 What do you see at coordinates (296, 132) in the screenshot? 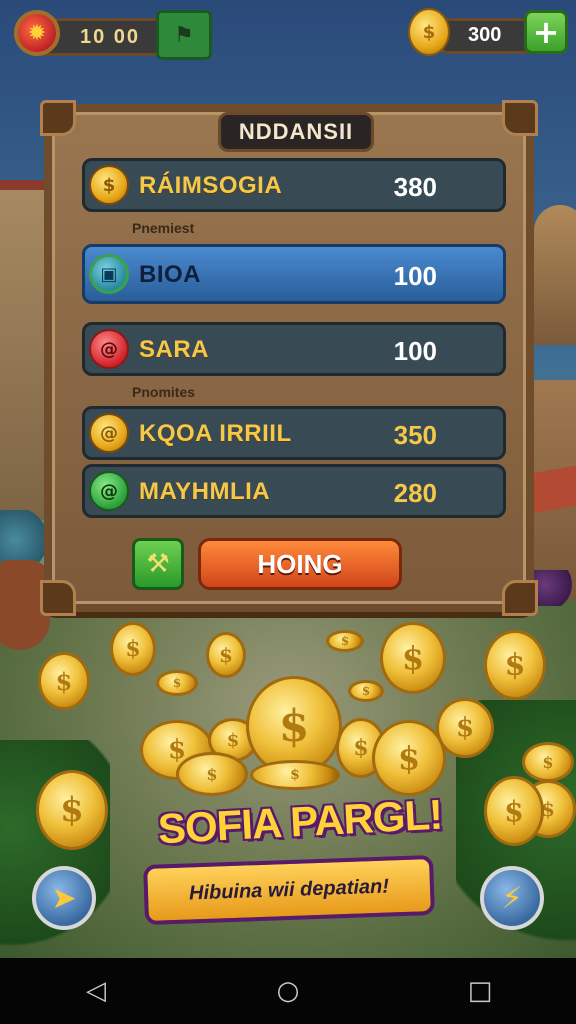
I see `panel-title: NDDANSII` at bounding box center [296, 132].